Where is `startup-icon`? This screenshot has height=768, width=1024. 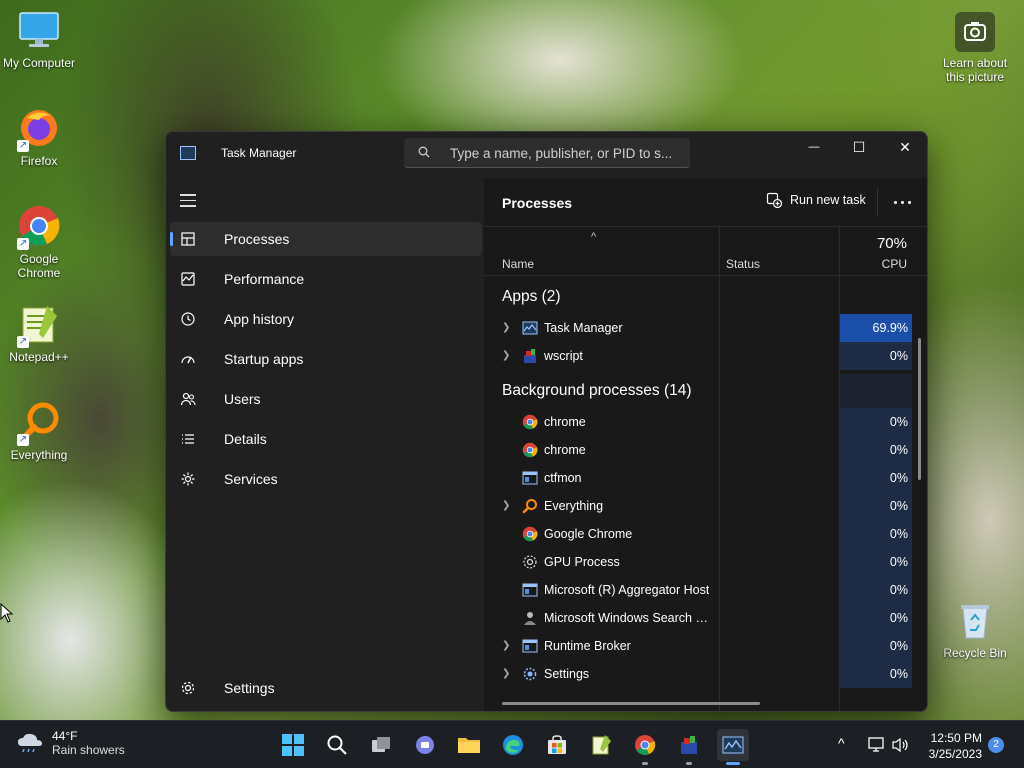 startup-icon is located at coordinates (188, 359).